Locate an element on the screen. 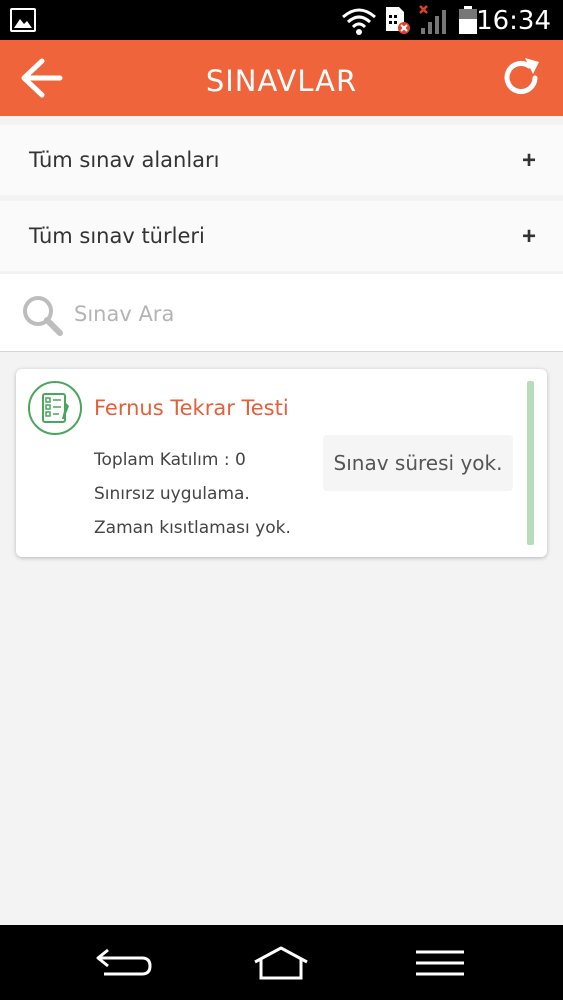 The height and width of the screenshot is (1000, 563). card-accent-bar is located at coordinates (530, 463).